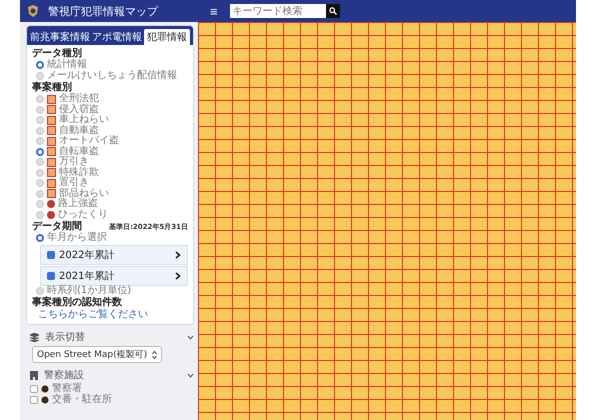 This screenshot has height=420, width=600. I want to click on app-title: 警視庁犯罪情報マップ, so click(104, 11).